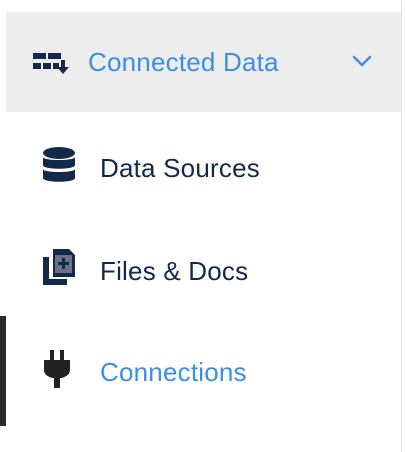 The image size is (406, 452). I want to click on nav-group-label: Connected Data, so click(183, 62).